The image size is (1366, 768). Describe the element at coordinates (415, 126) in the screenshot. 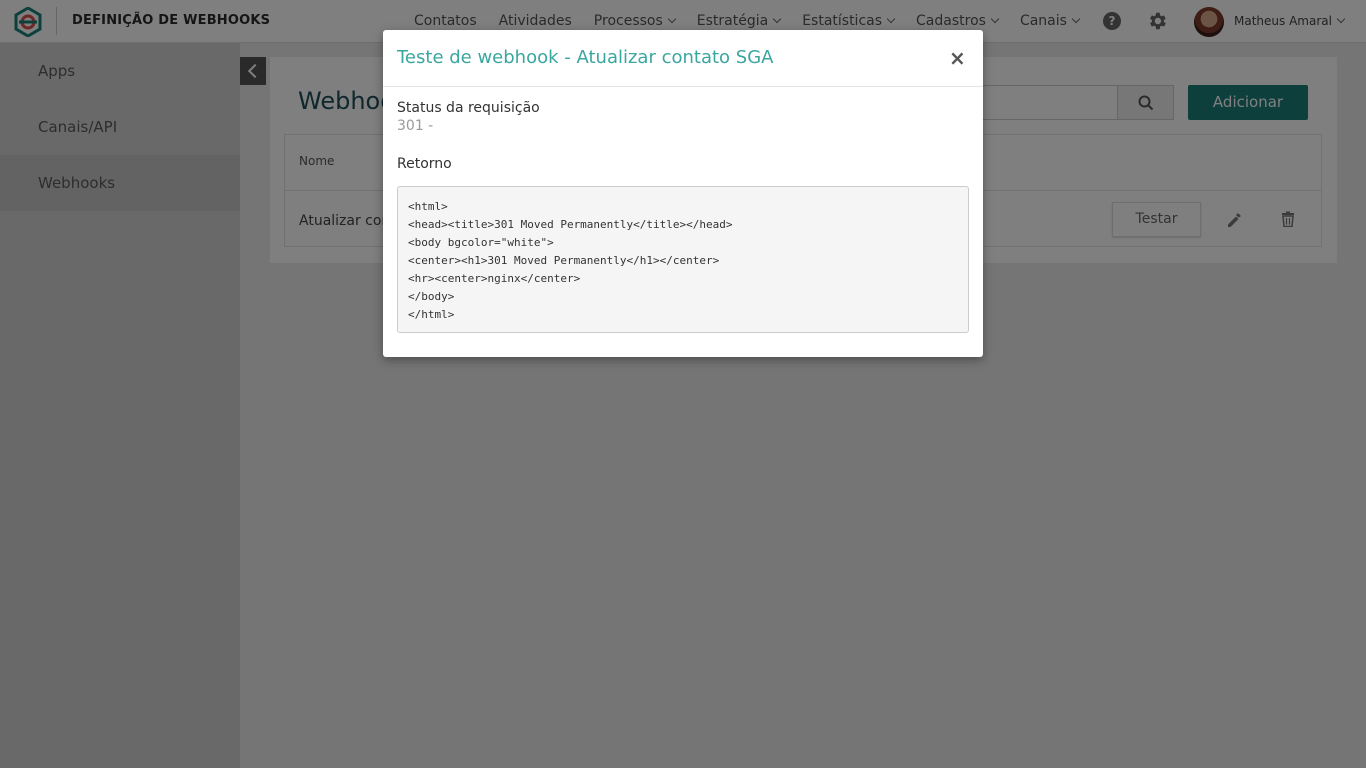

I see `status-value: 301 -` at that location.